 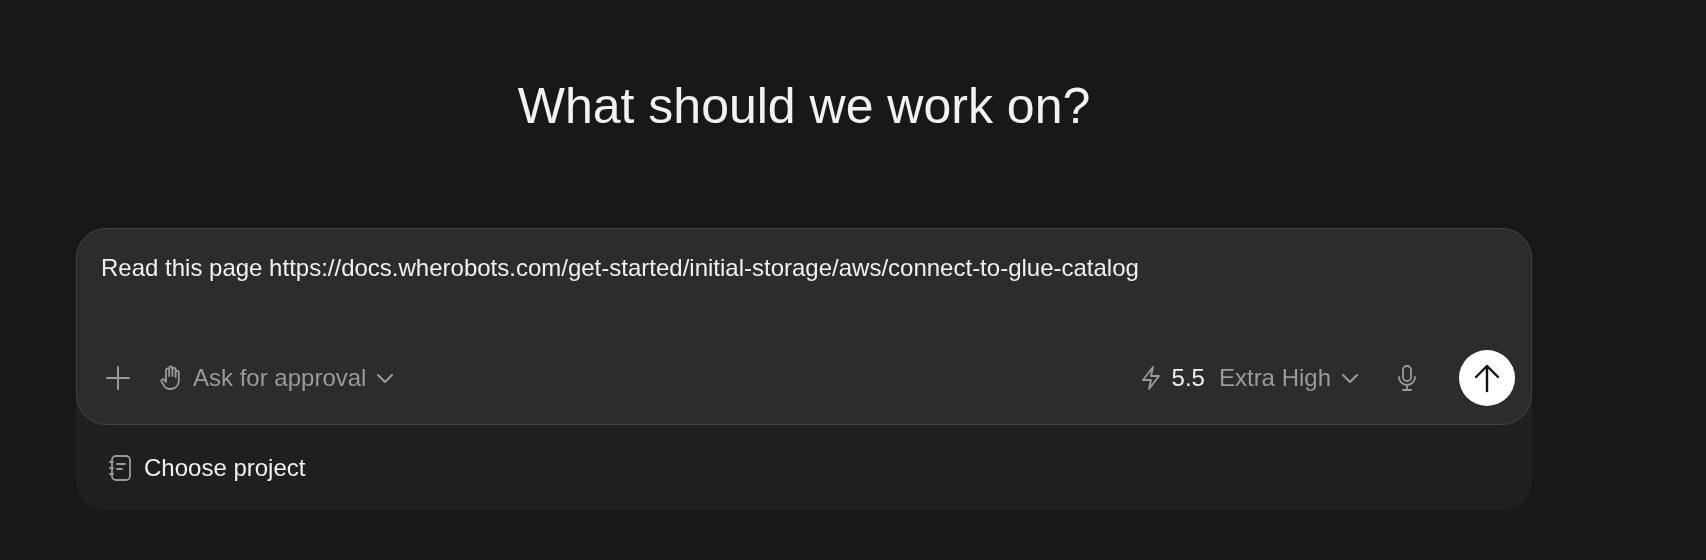 What do you see at coordinates (804, 106) in the screenshot?
I see `heading: What should we work on?` at bounding box center [804, 106].